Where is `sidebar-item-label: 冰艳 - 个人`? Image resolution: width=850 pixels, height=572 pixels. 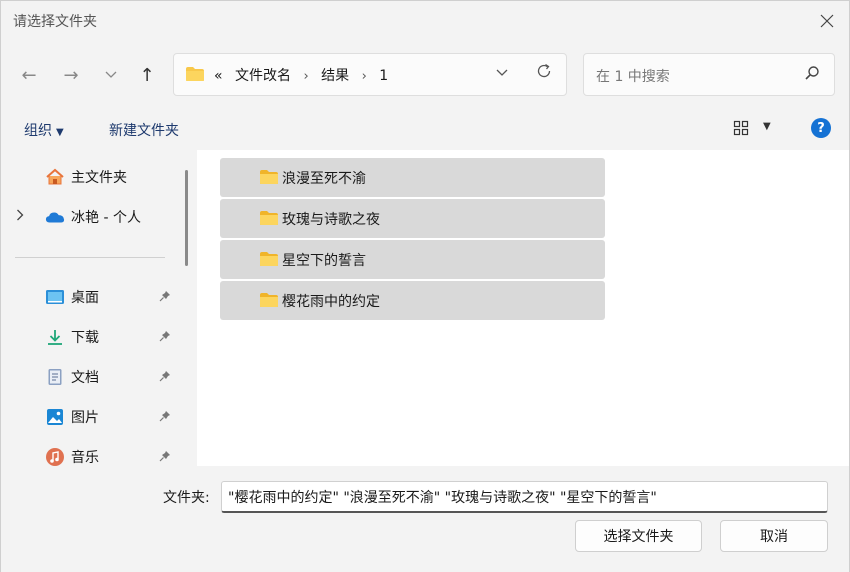
sidebar-item-label: 冰艳 - 个人 is located at coordinates (106, 218).